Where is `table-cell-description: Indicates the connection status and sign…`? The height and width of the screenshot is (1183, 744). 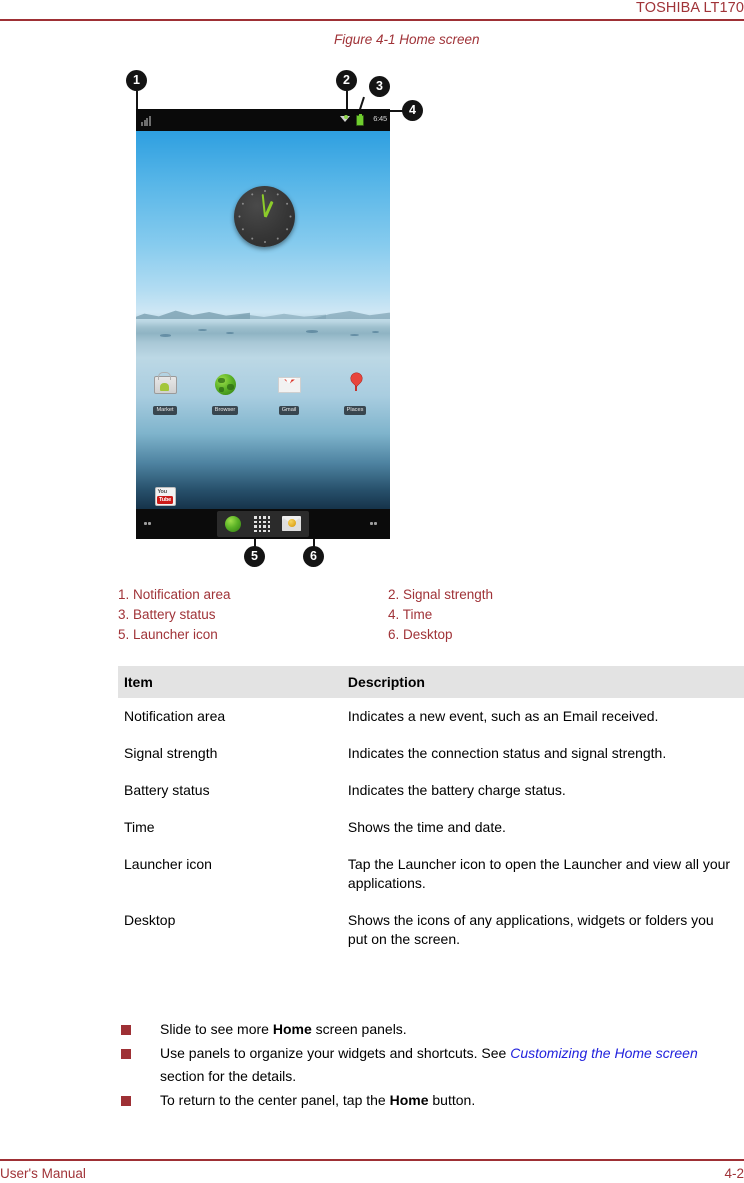 table-cell-description: Indicates the connection status and sign… is located at coordinates (507, 753).